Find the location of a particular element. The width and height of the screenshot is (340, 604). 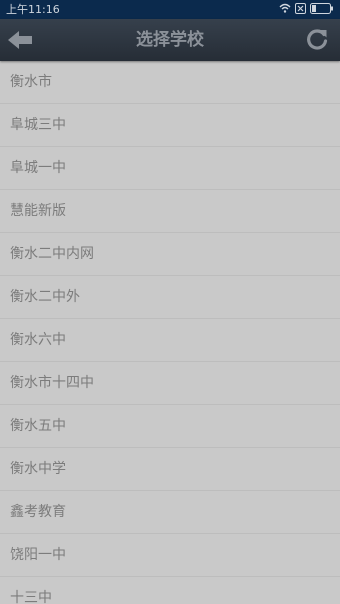

school-name: 衡水中学 is located at coordinates (38, 469).